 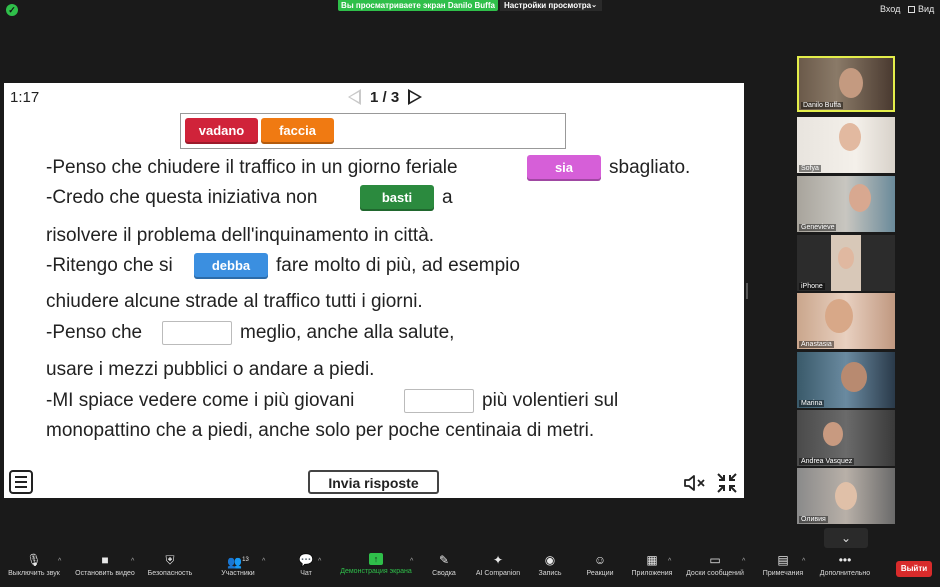 What do you see at coordinates (727, 483) in the screenshot?
I see `exit-fullscreen-icon` at bounding box center [727, 483].